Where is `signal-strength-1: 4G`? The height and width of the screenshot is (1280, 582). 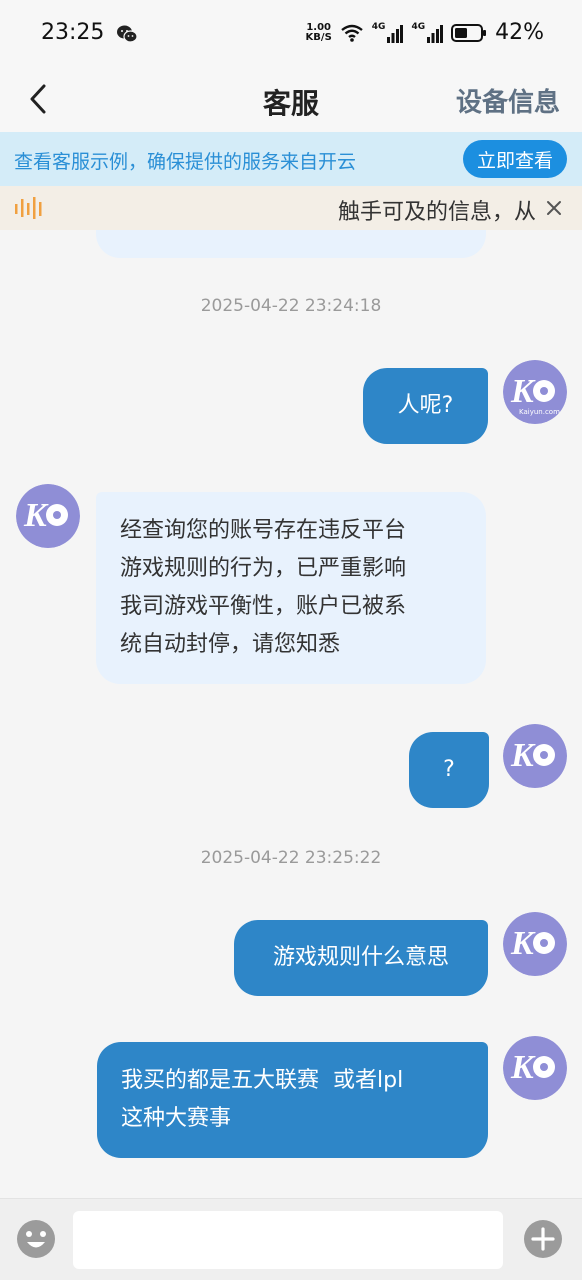 signal-strength-1: 4G is located at coordinates (388, 32).